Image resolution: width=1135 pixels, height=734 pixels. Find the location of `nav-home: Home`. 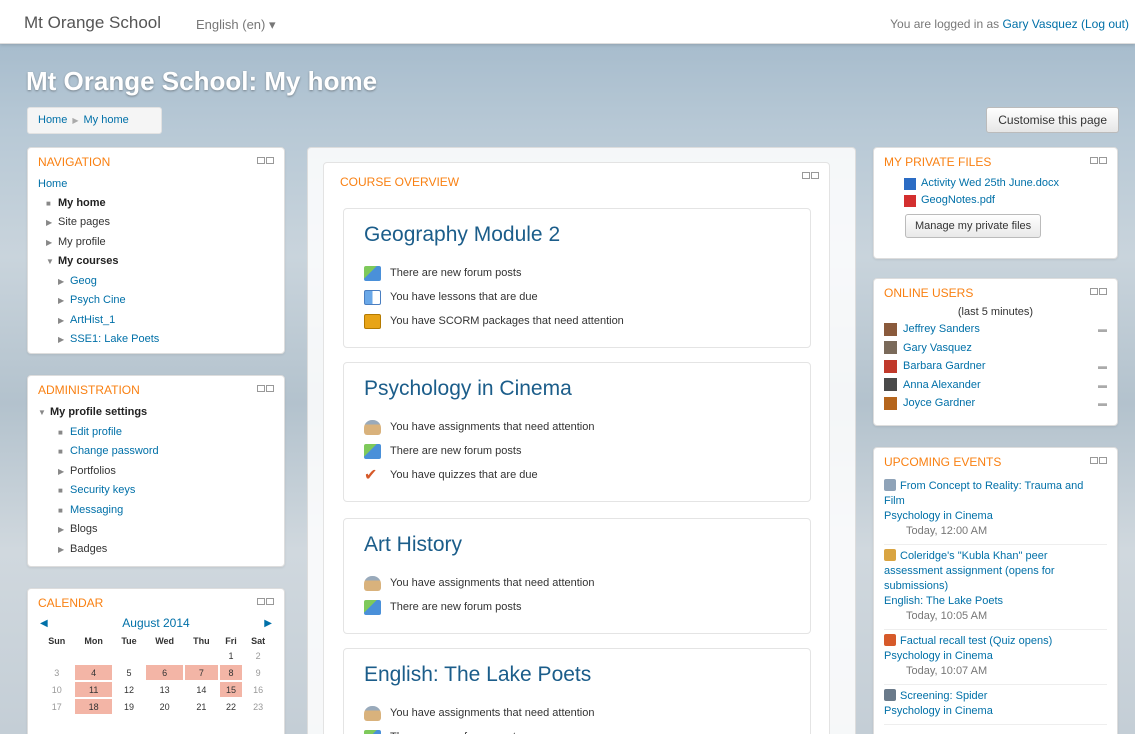

nav-home: Home is located at coordinates (52, 184).